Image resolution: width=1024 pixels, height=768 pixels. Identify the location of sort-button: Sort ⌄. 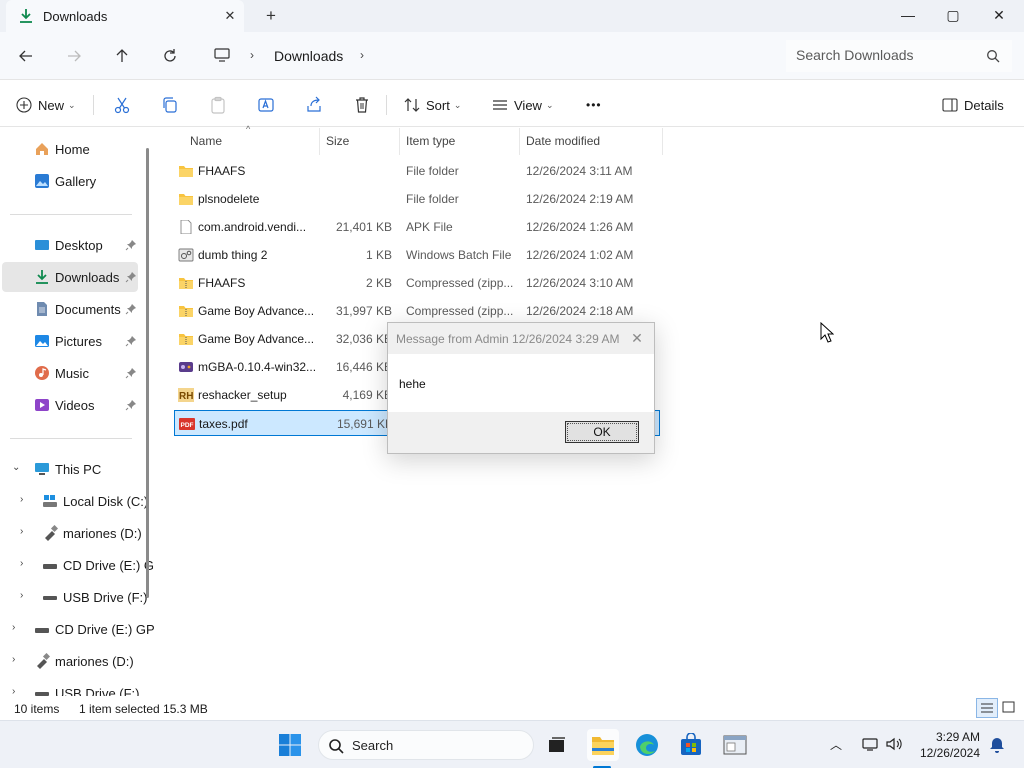
(432, 105).